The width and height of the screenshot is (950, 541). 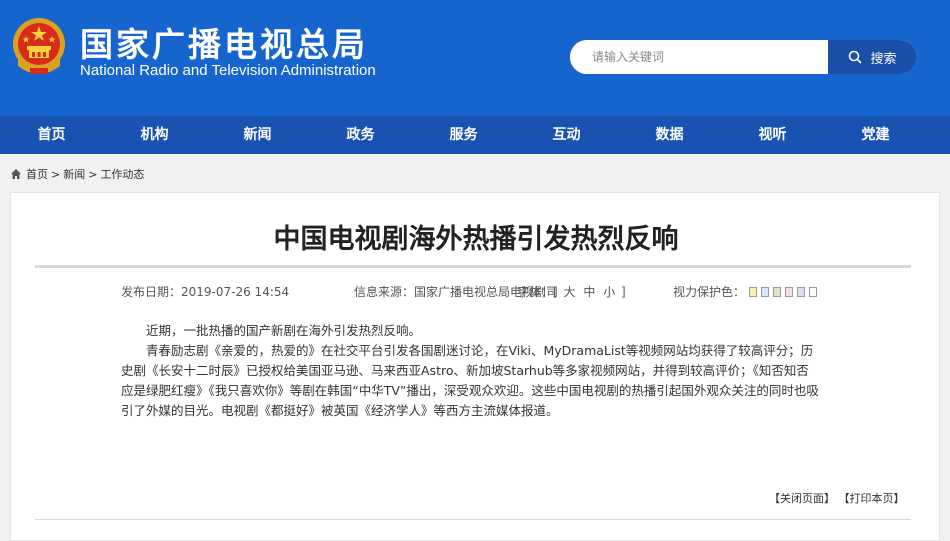 I want to click on nav-item-audiovisual: 视听, so click(x=772, y=135).